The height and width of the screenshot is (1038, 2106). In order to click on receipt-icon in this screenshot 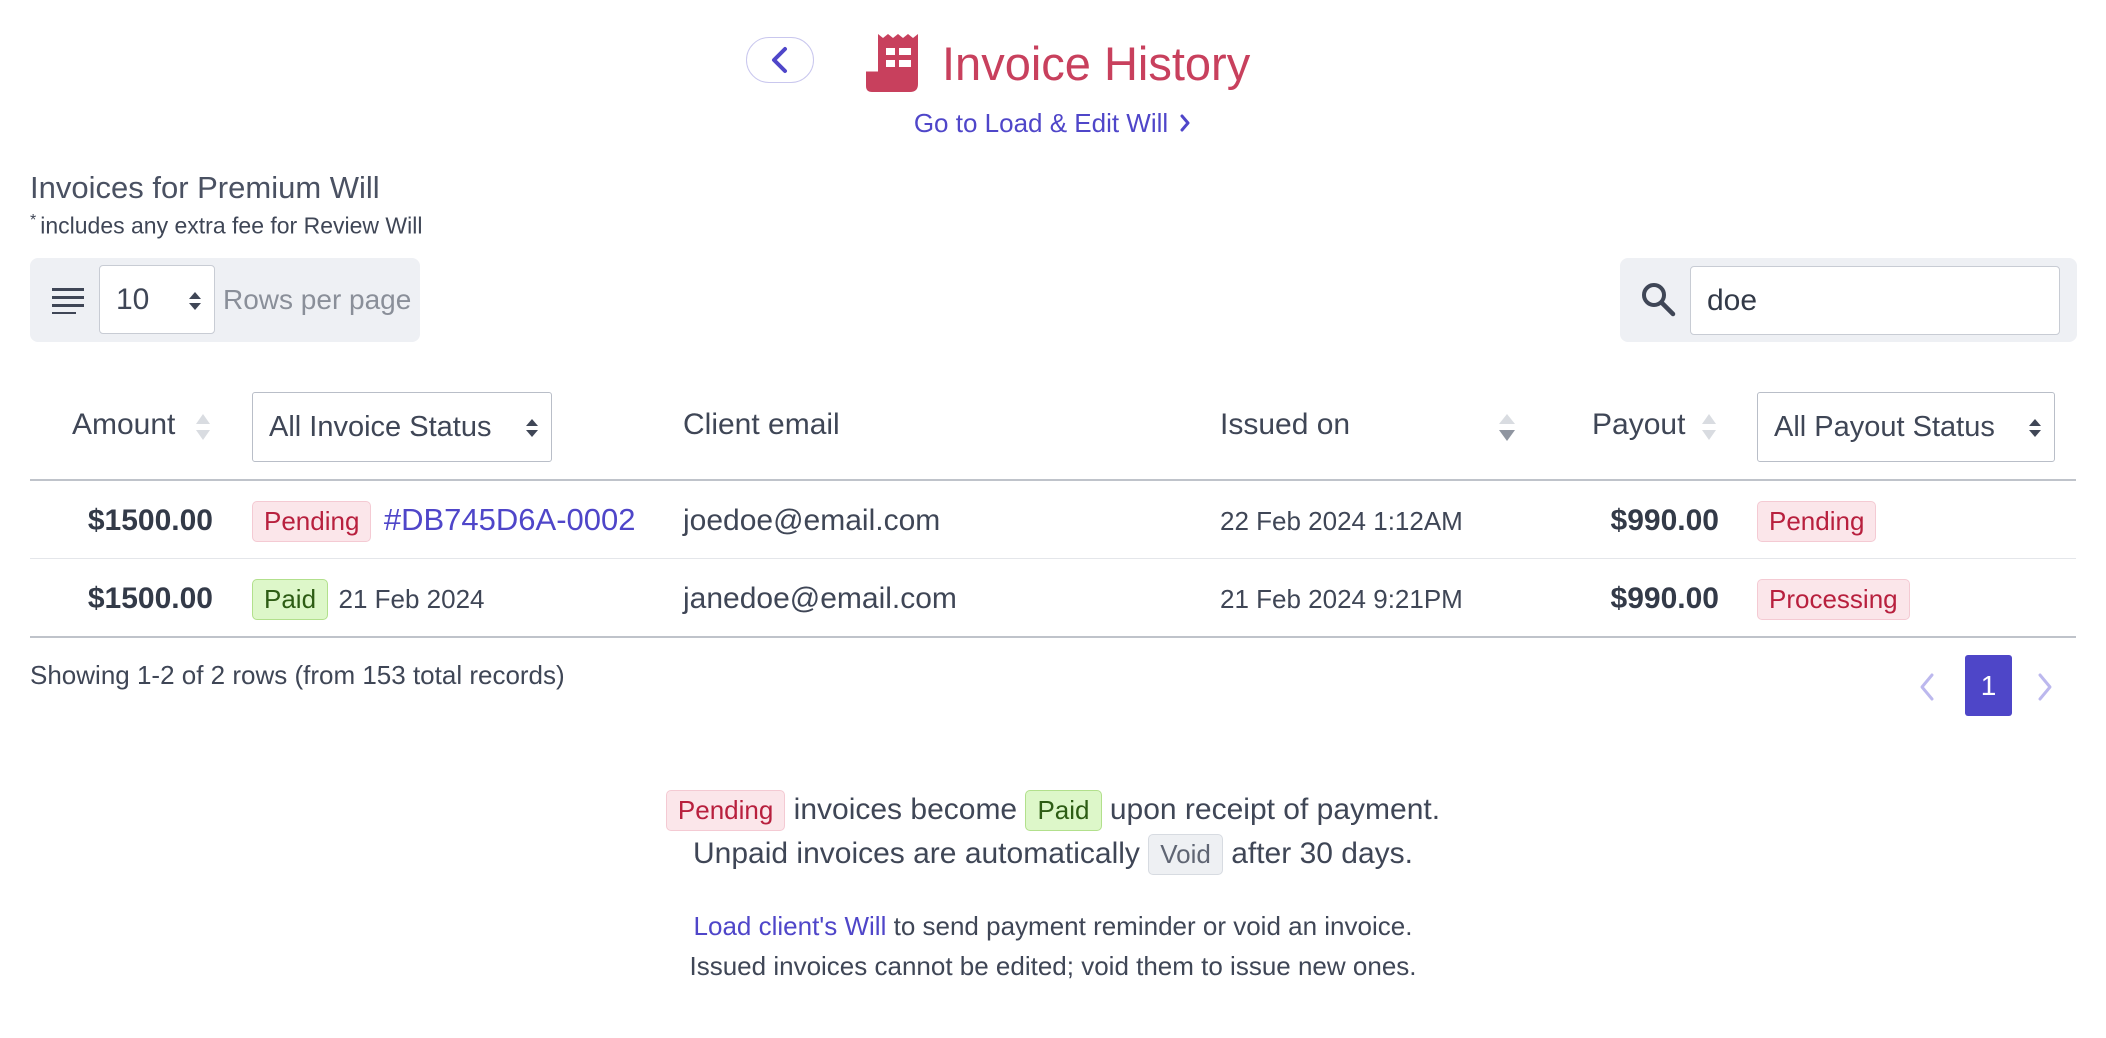, I will do `click(892, 63)`.